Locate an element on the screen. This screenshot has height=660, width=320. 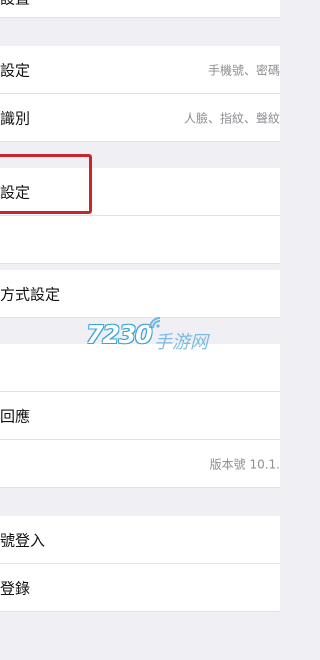
identification-row: 識別 人臉、指紋、聲紋 is located at coordinates (140, 118).